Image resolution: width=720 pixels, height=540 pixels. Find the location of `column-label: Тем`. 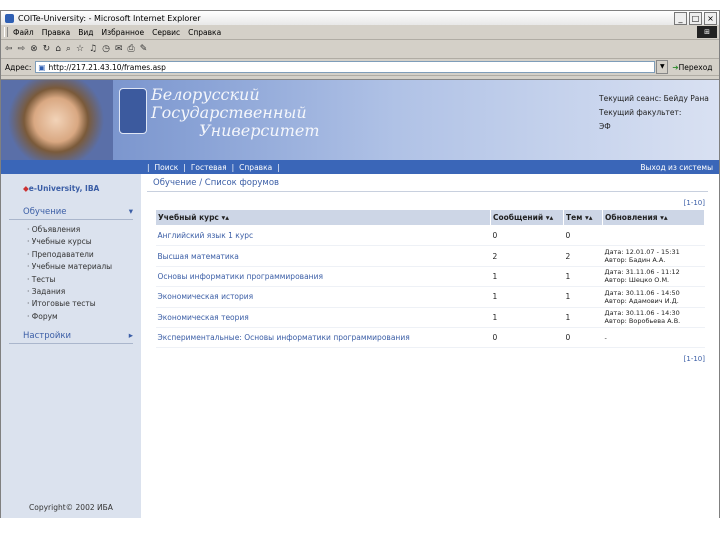

column-label: Тем is located at coordinates (574, 217).